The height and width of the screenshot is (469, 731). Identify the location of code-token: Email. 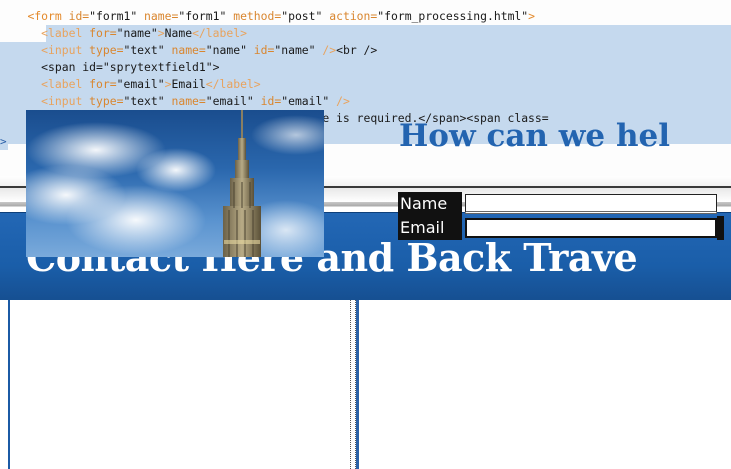
(188, 84).